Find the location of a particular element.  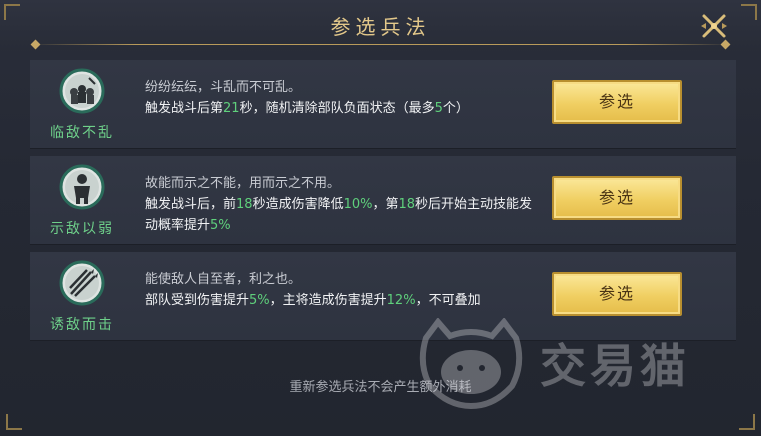

skill-description: 部队受到伤害提升5%，主将造成伤害提升12%，不可叠加 is located at coordinates (345, 300).